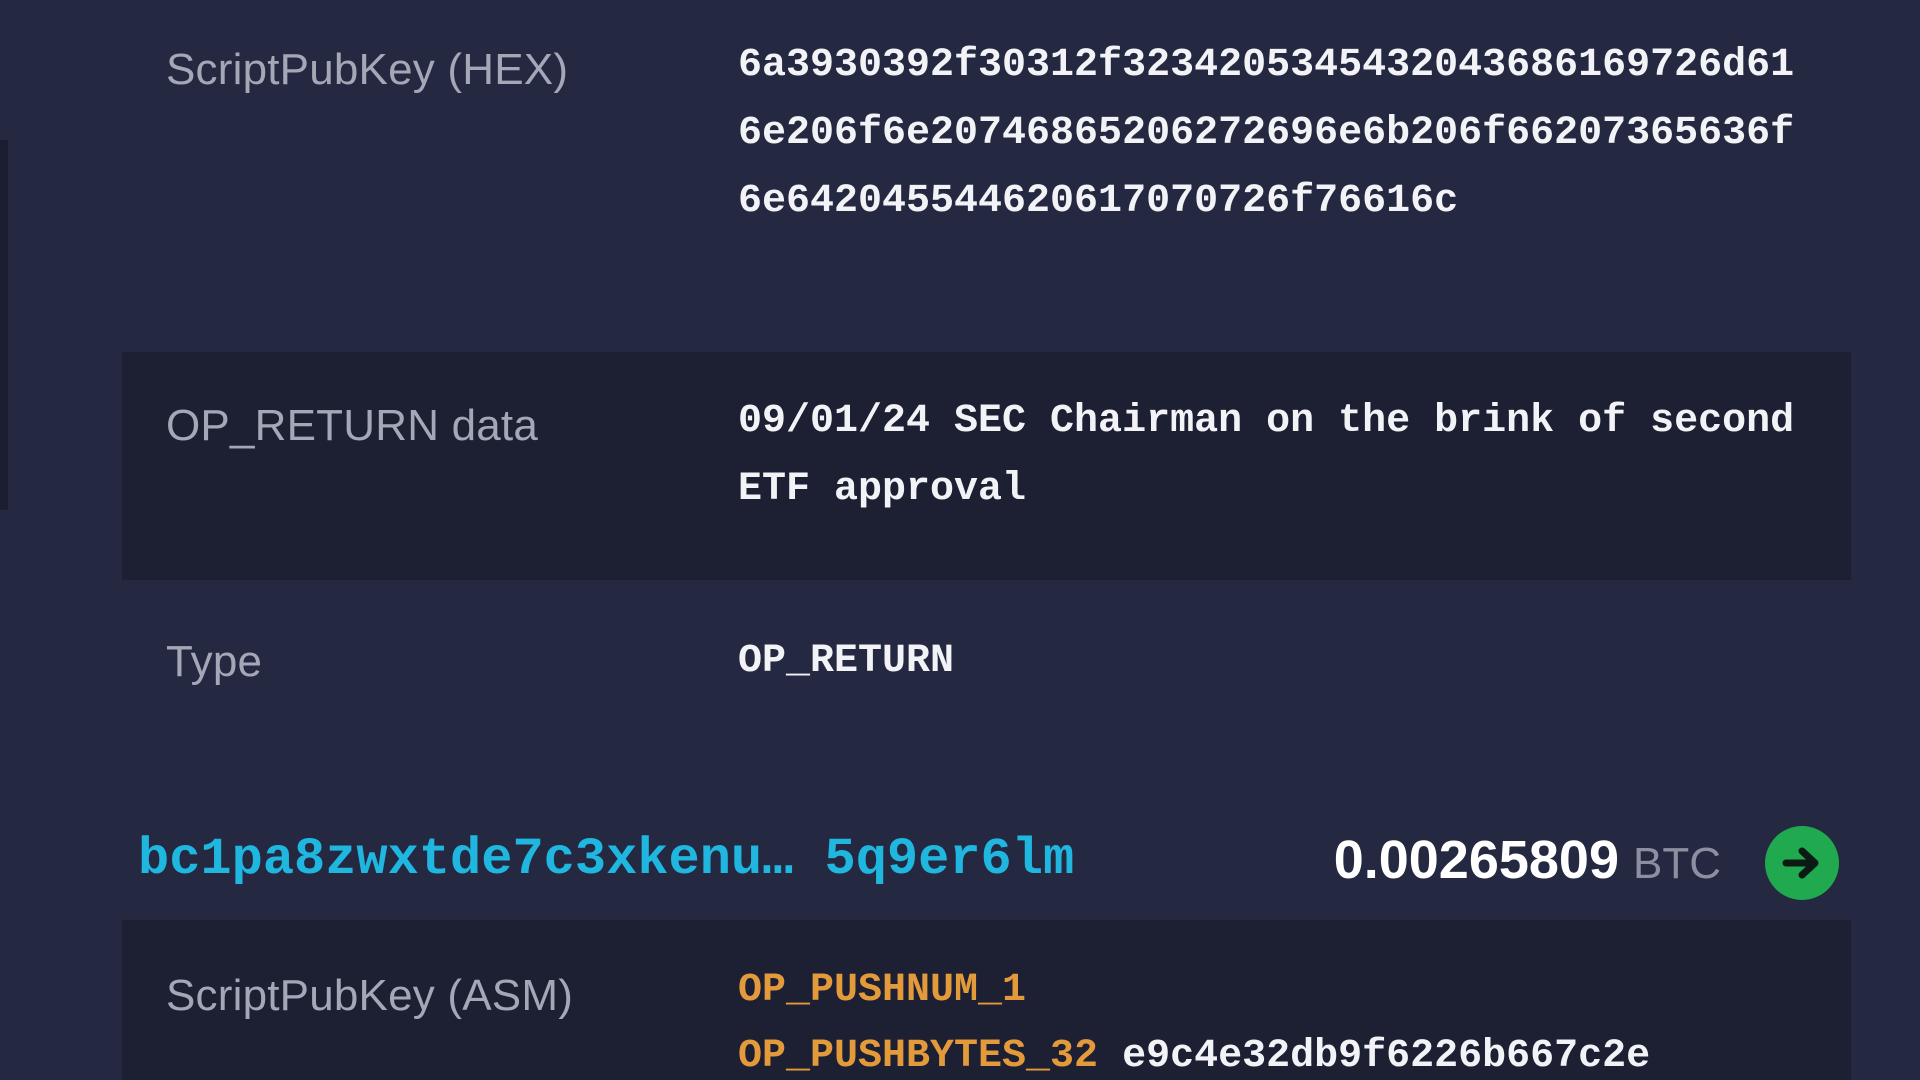  I want to click on asm-line-2: OP_PUSHBYTES_32 e9c4e32db9f6226b667c2e, so click(1194, 1052).